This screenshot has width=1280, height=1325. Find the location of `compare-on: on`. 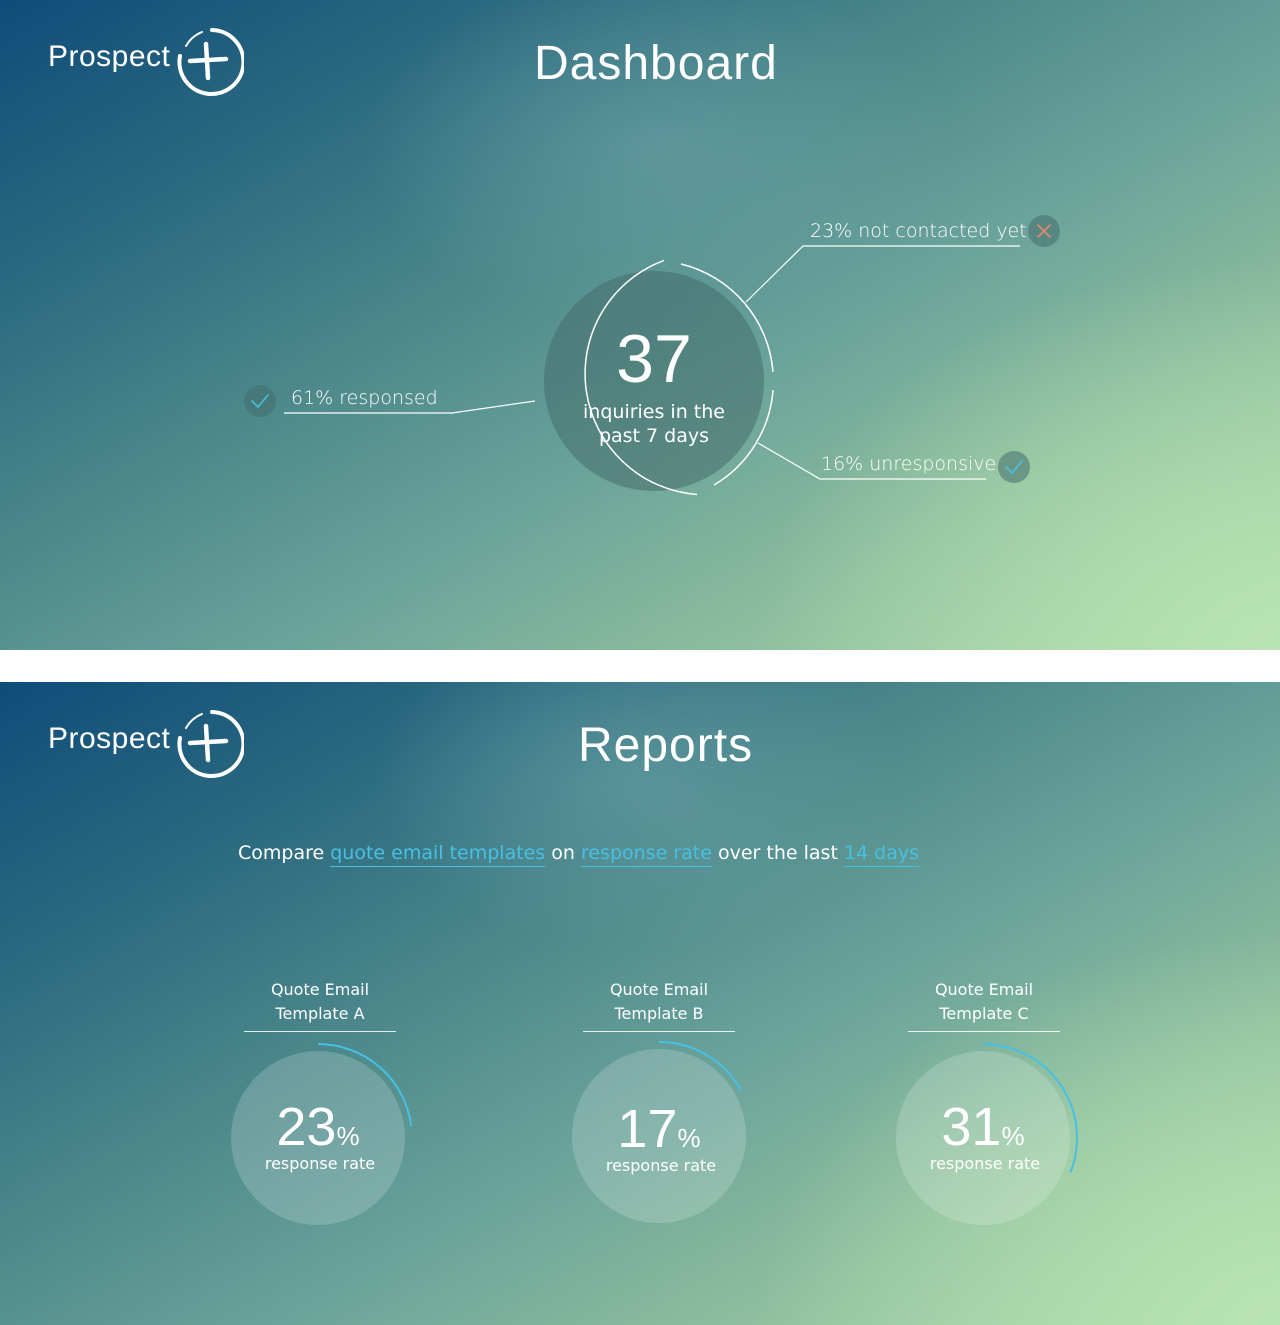

compare-on: on is located at coordinates (563, 853).